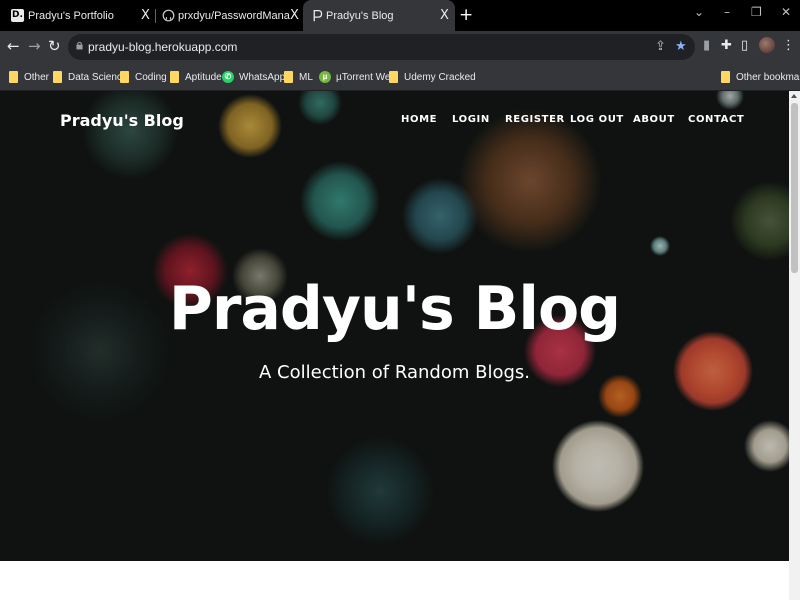  I want to click on bookmark-label: Coding, so click(151, 77).